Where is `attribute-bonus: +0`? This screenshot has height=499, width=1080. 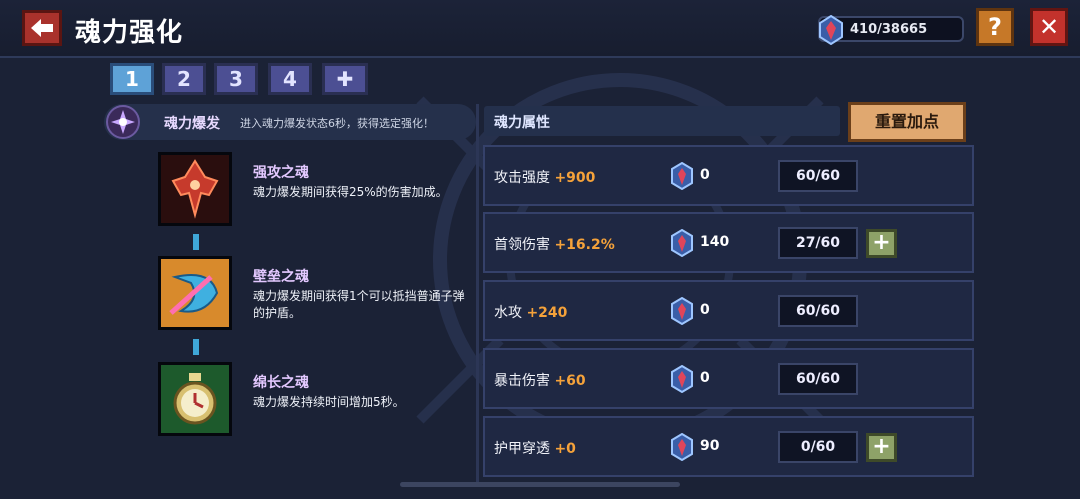 attribute-bonus: +0 is located at coordinates (565, 449).